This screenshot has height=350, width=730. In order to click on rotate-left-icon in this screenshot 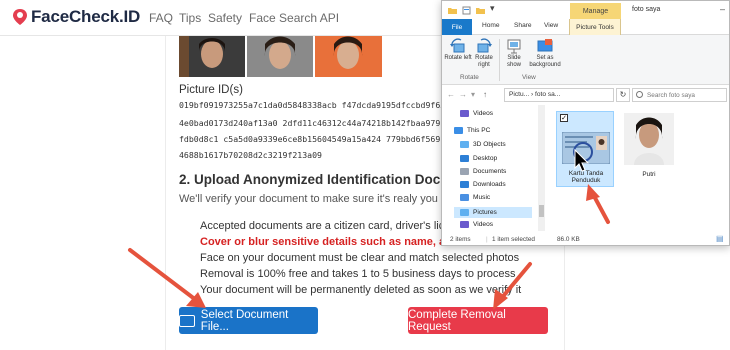, I will do `click(457, 45)`.